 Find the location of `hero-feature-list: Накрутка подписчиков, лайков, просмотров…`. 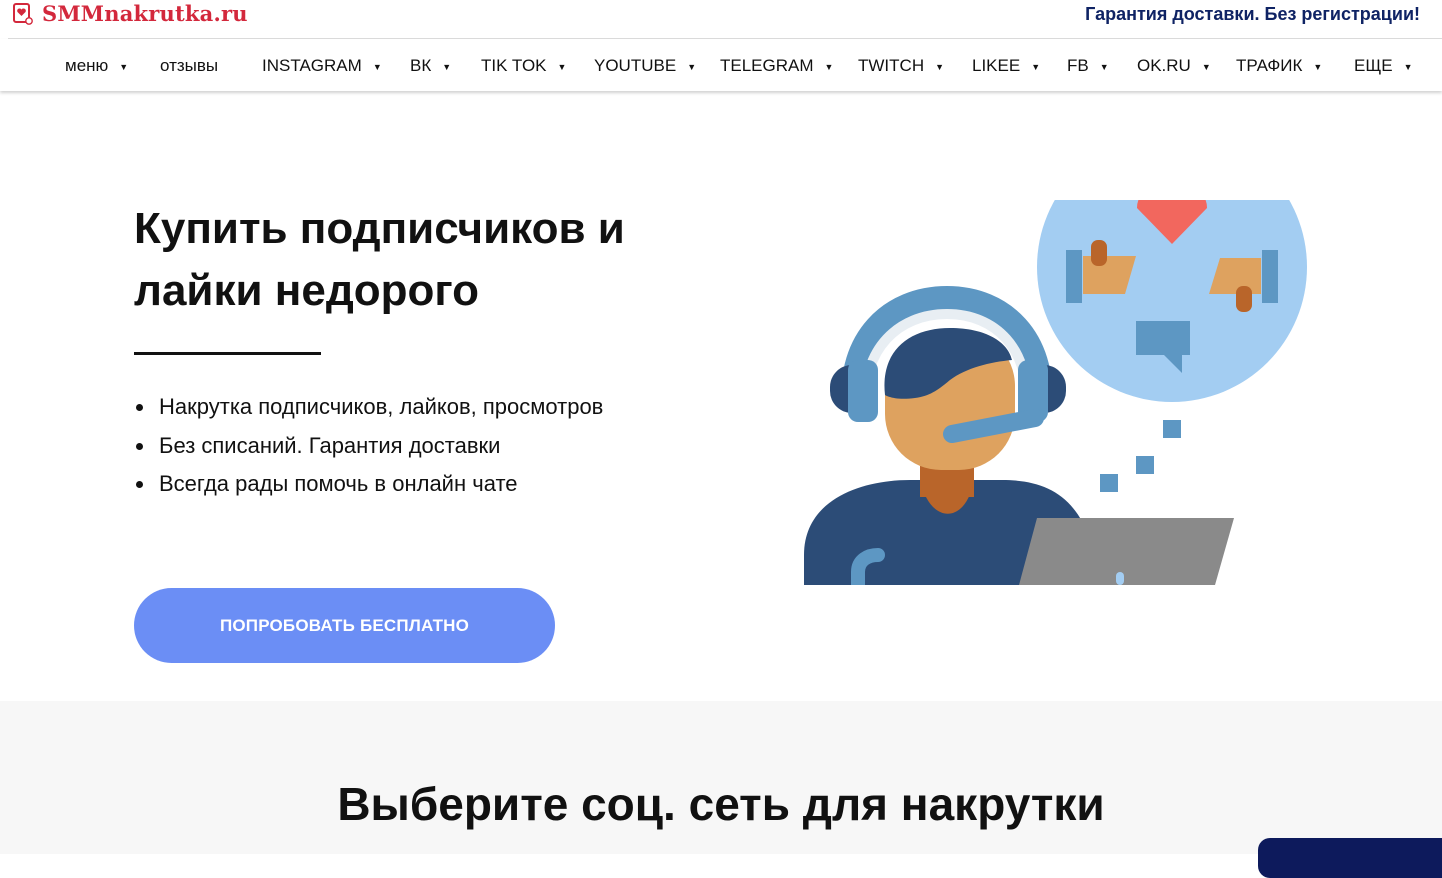

hero-feature-list: Накрутка подписчиков, лайков, просмотров… is located at coordinates (368, 446).